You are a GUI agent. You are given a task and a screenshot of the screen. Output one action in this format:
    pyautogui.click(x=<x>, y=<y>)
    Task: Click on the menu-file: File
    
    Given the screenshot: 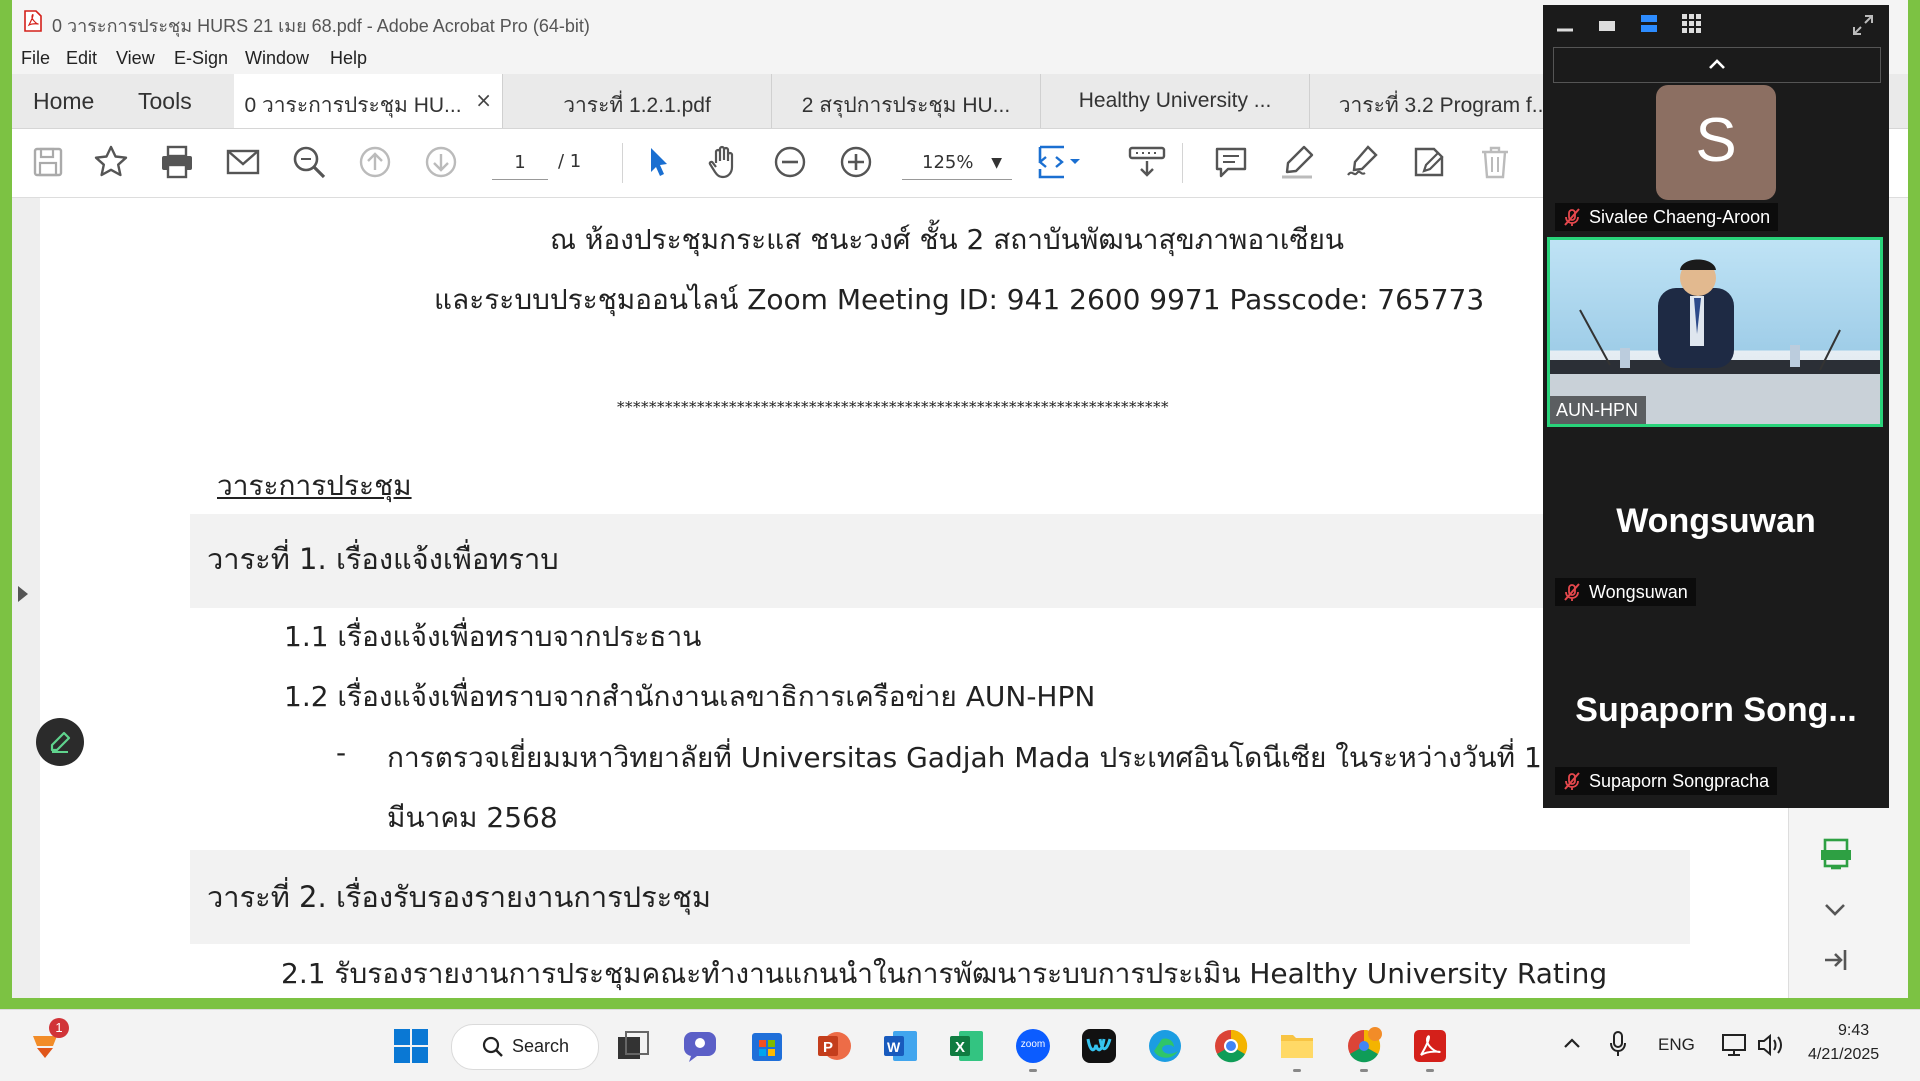 What is the action you would take?
    pyautogui.click(x=35, y=58)
    